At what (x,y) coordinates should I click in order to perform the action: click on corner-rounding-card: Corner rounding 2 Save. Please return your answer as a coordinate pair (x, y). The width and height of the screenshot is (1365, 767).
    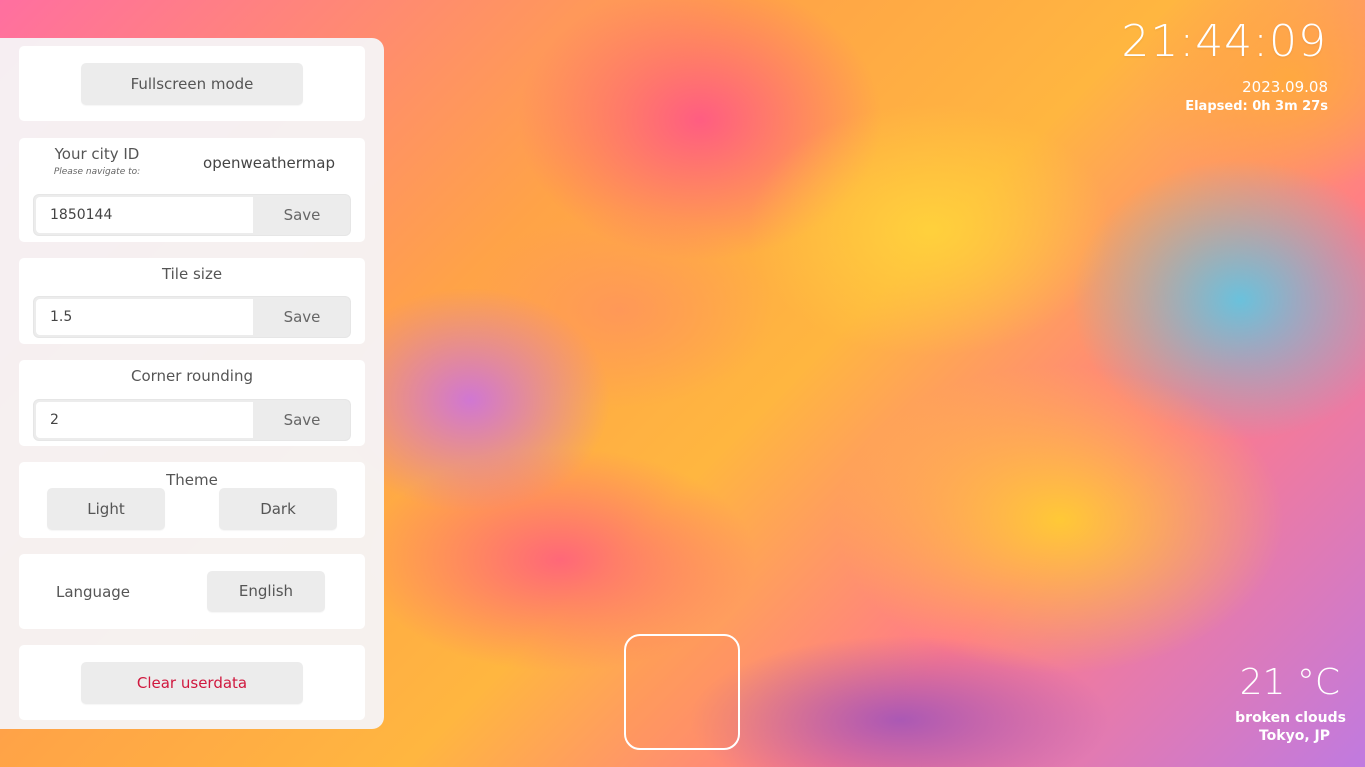
    Looking at the image, I should click on (192, 403).